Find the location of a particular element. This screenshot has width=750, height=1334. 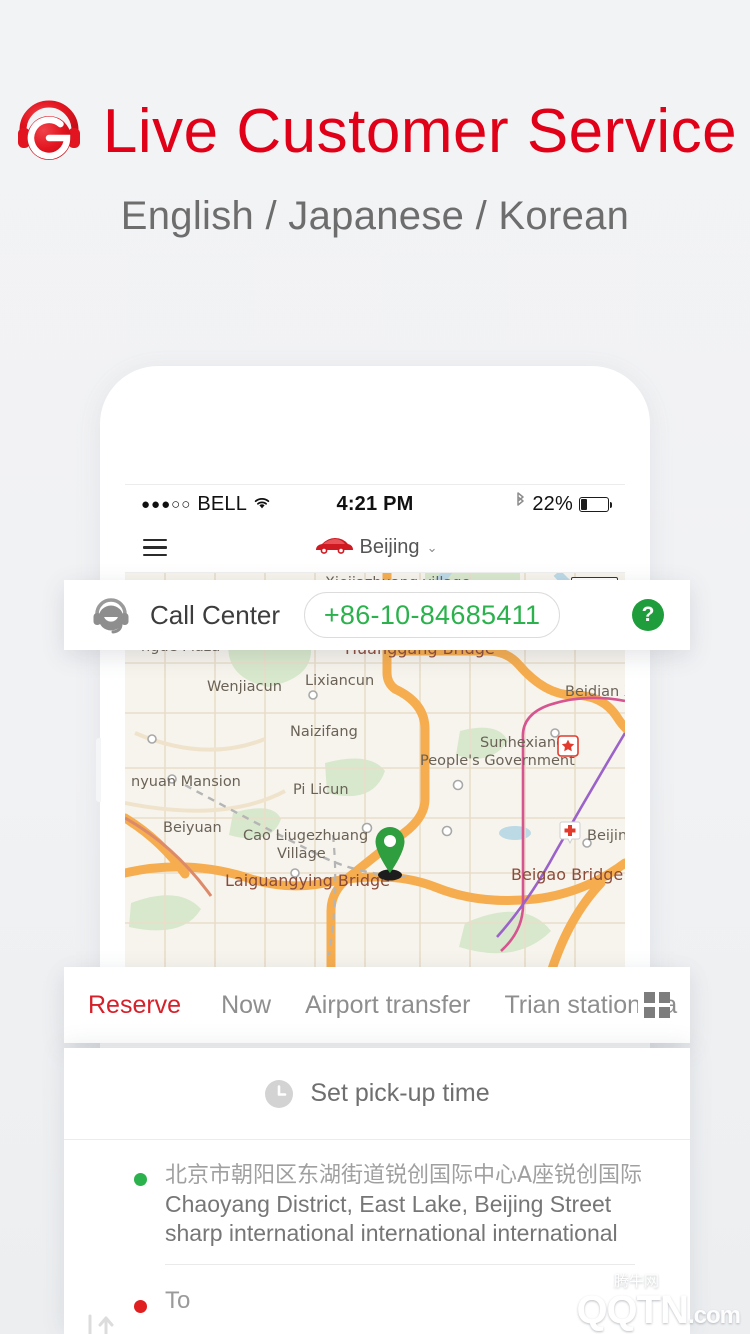

hamburger-menu-icon is located at coordinates (155, 547).